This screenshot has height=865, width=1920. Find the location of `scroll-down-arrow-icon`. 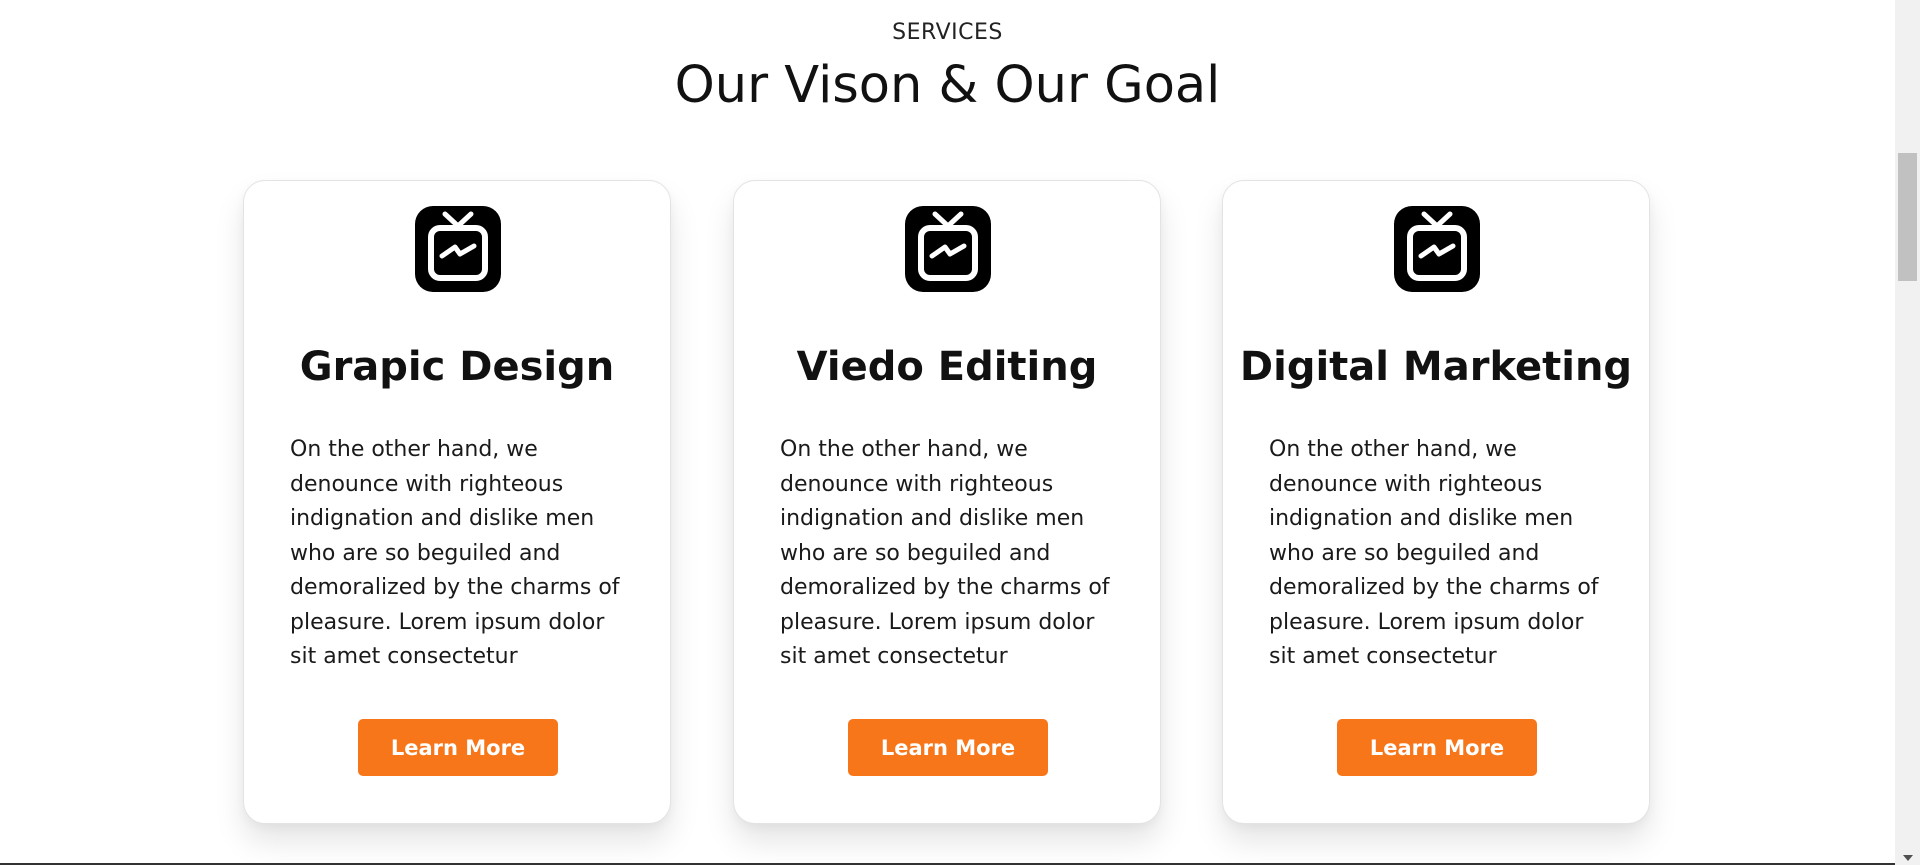

scroll-down-arrow-icon is located at coordinates (1908, 858).